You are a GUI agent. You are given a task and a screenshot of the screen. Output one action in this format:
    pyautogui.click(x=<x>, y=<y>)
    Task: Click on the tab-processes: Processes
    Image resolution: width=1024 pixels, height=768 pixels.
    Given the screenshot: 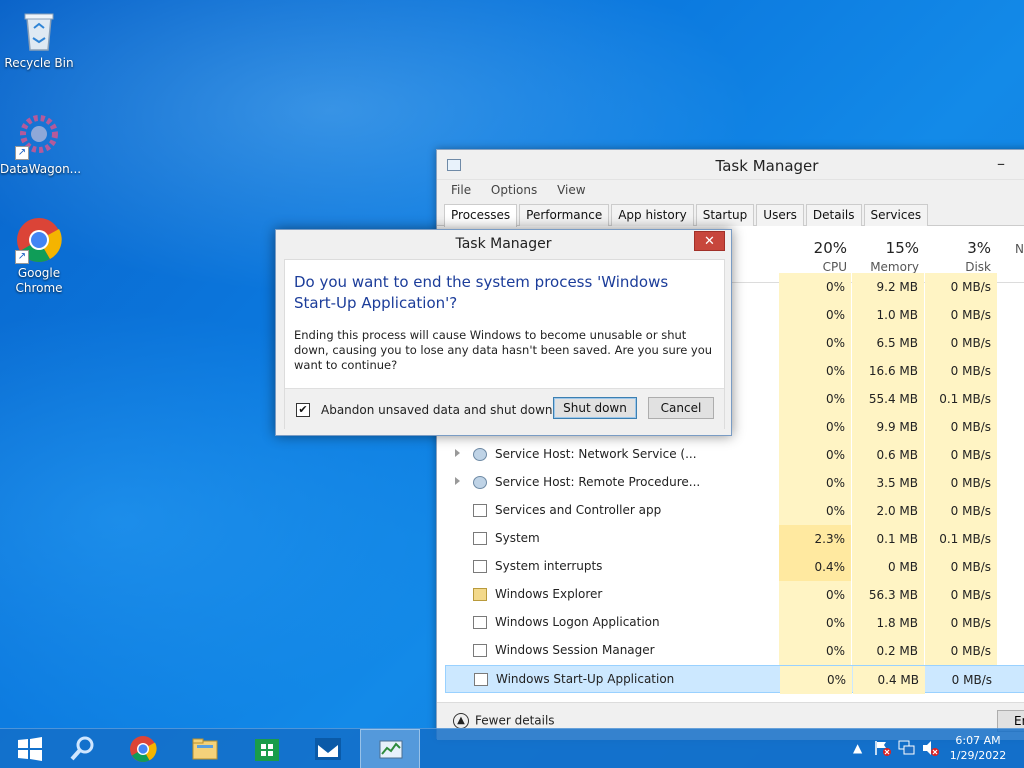 What is the action you would take?
    pyautogui.click(x=481, y=215)
    